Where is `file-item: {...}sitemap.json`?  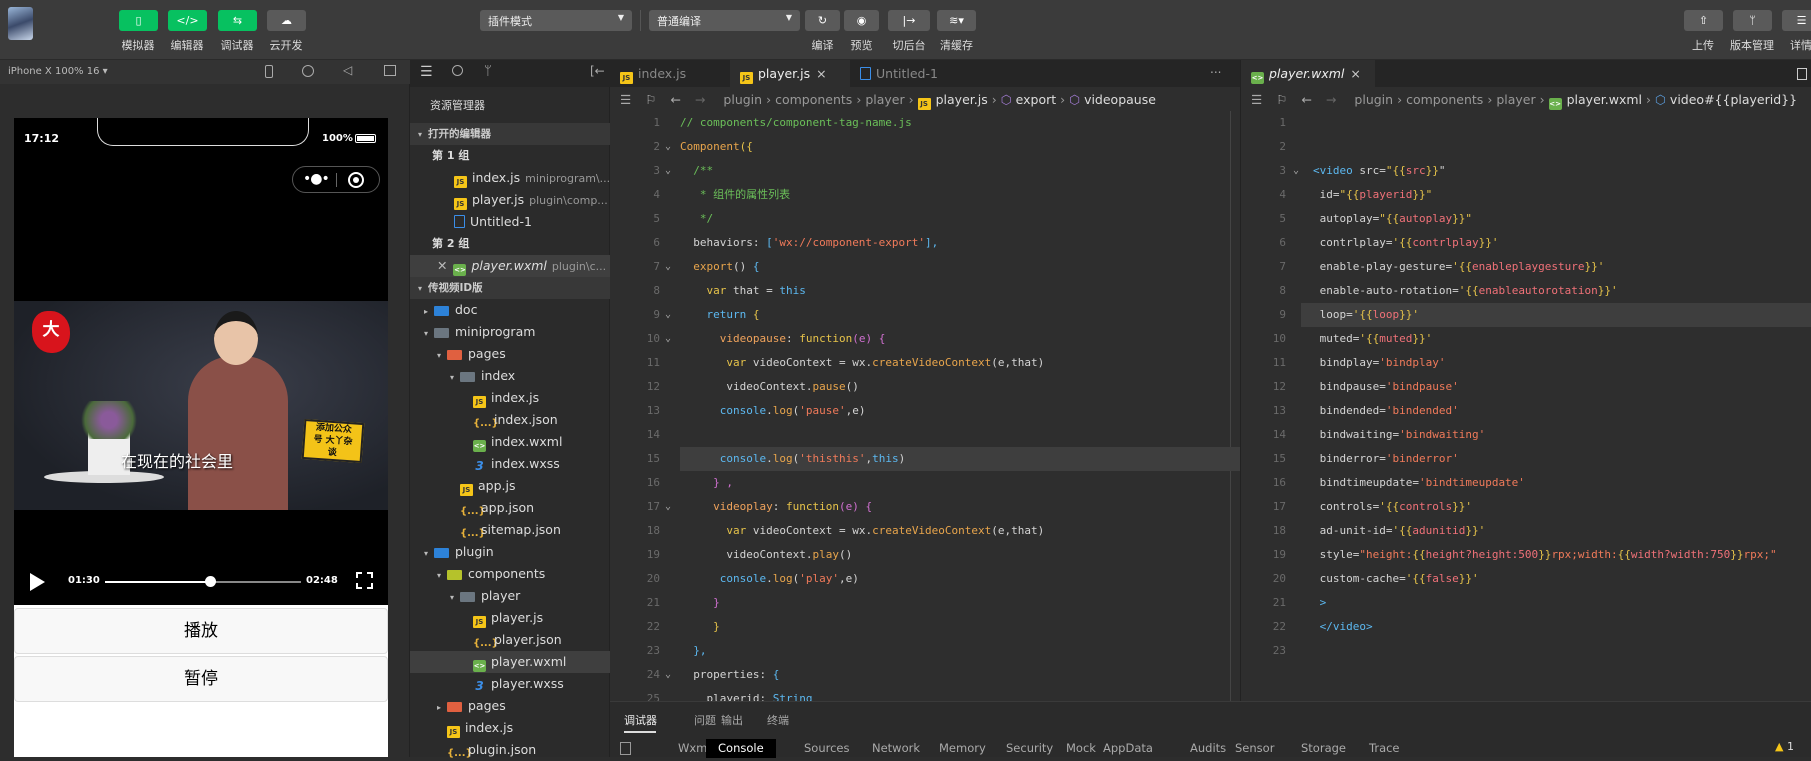 file-item: {...}sitemap.json is located at coordinates (510, 530).